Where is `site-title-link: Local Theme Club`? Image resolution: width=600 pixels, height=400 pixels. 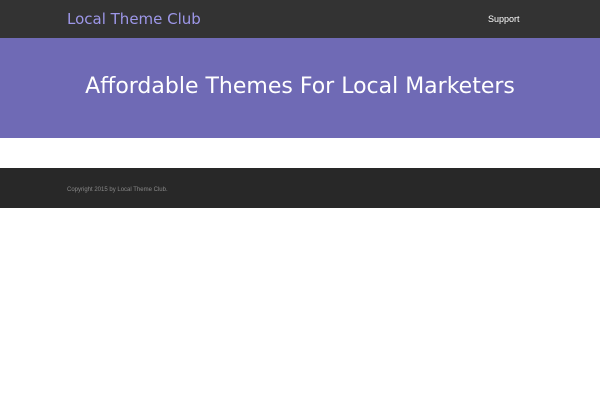 site-title-link: Local Theme Club is located at coordinates (134, 19).